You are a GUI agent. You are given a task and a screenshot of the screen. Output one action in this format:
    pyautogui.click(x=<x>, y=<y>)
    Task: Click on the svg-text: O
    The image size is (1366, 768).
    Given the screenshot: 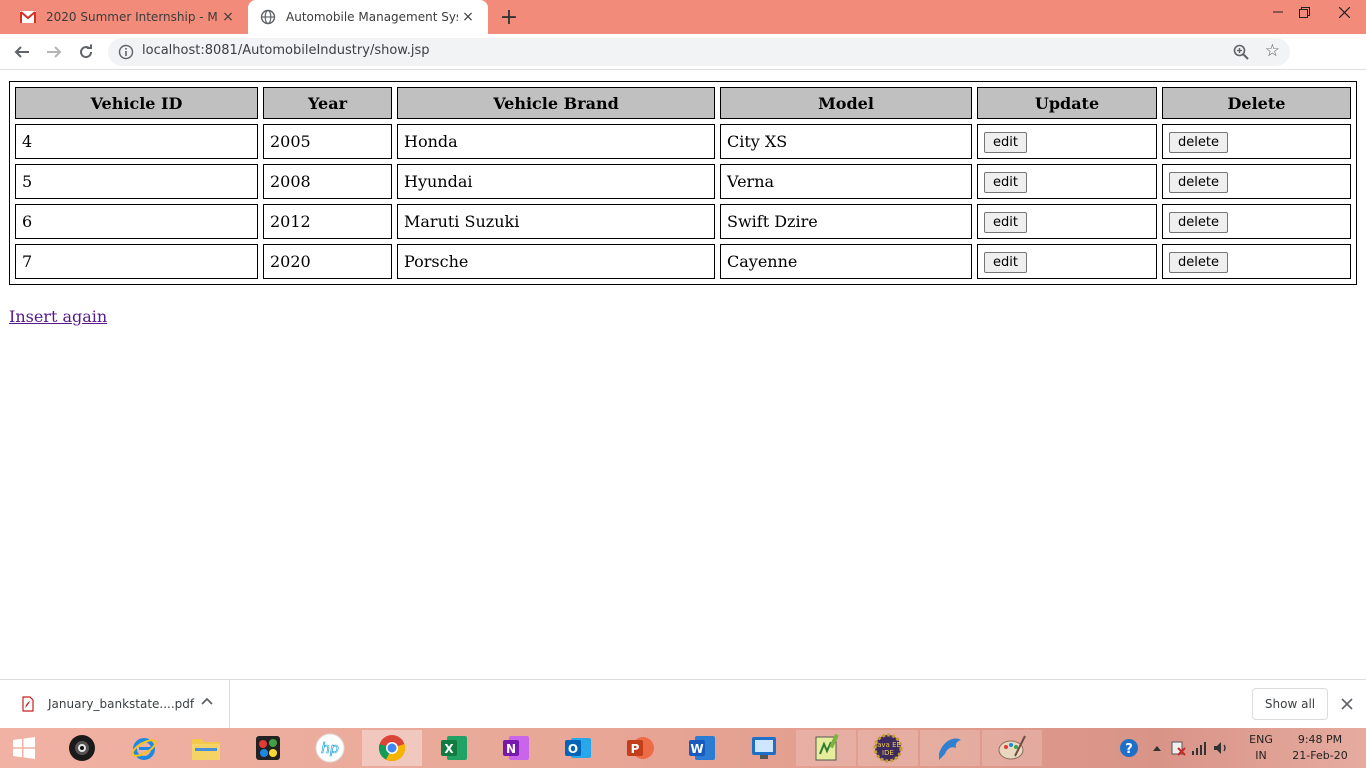 What is the action you would take?
    pyautogui.click(x=573, y=749)
    